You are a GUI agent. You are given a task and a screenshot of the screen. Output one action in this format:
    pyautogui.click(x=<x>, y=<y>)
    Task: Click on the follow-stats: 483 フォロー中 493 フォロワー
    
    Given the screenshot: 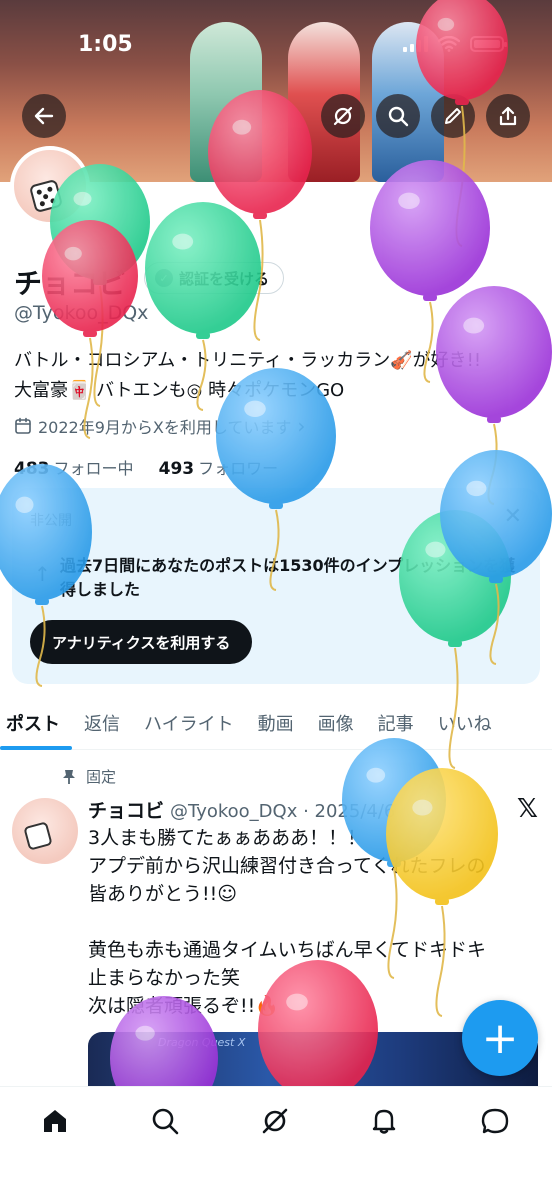 What is the action you would take?
    pyautogui.click(x=146, y=467)
    